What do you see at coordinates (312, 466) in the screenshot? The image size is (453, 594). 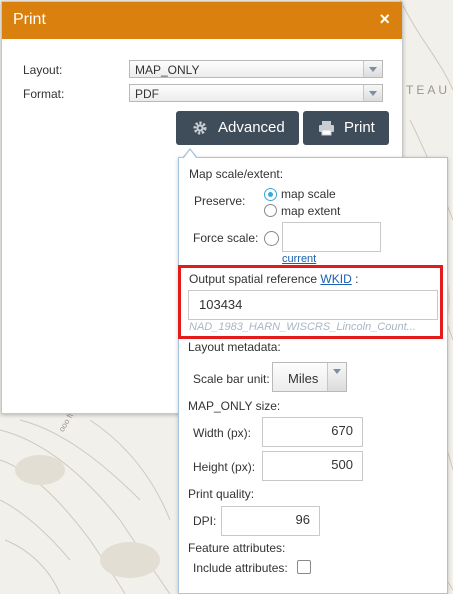 I see `height-input: 500` at bounding box center [312, 466].